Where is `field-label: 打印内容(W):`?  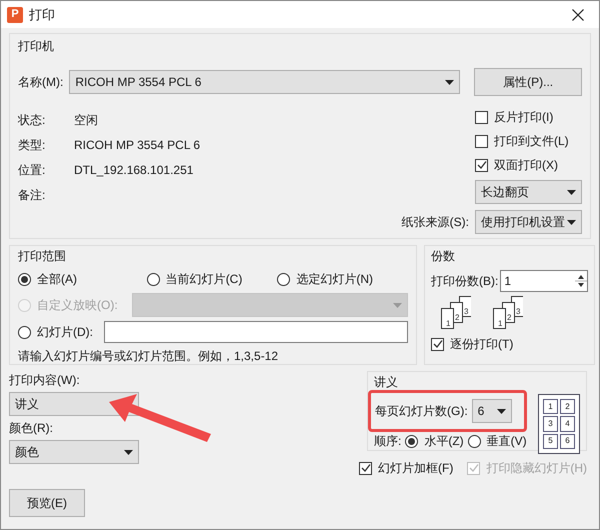
field-label: 打印内容(W): is located at coordinates (45, 380).